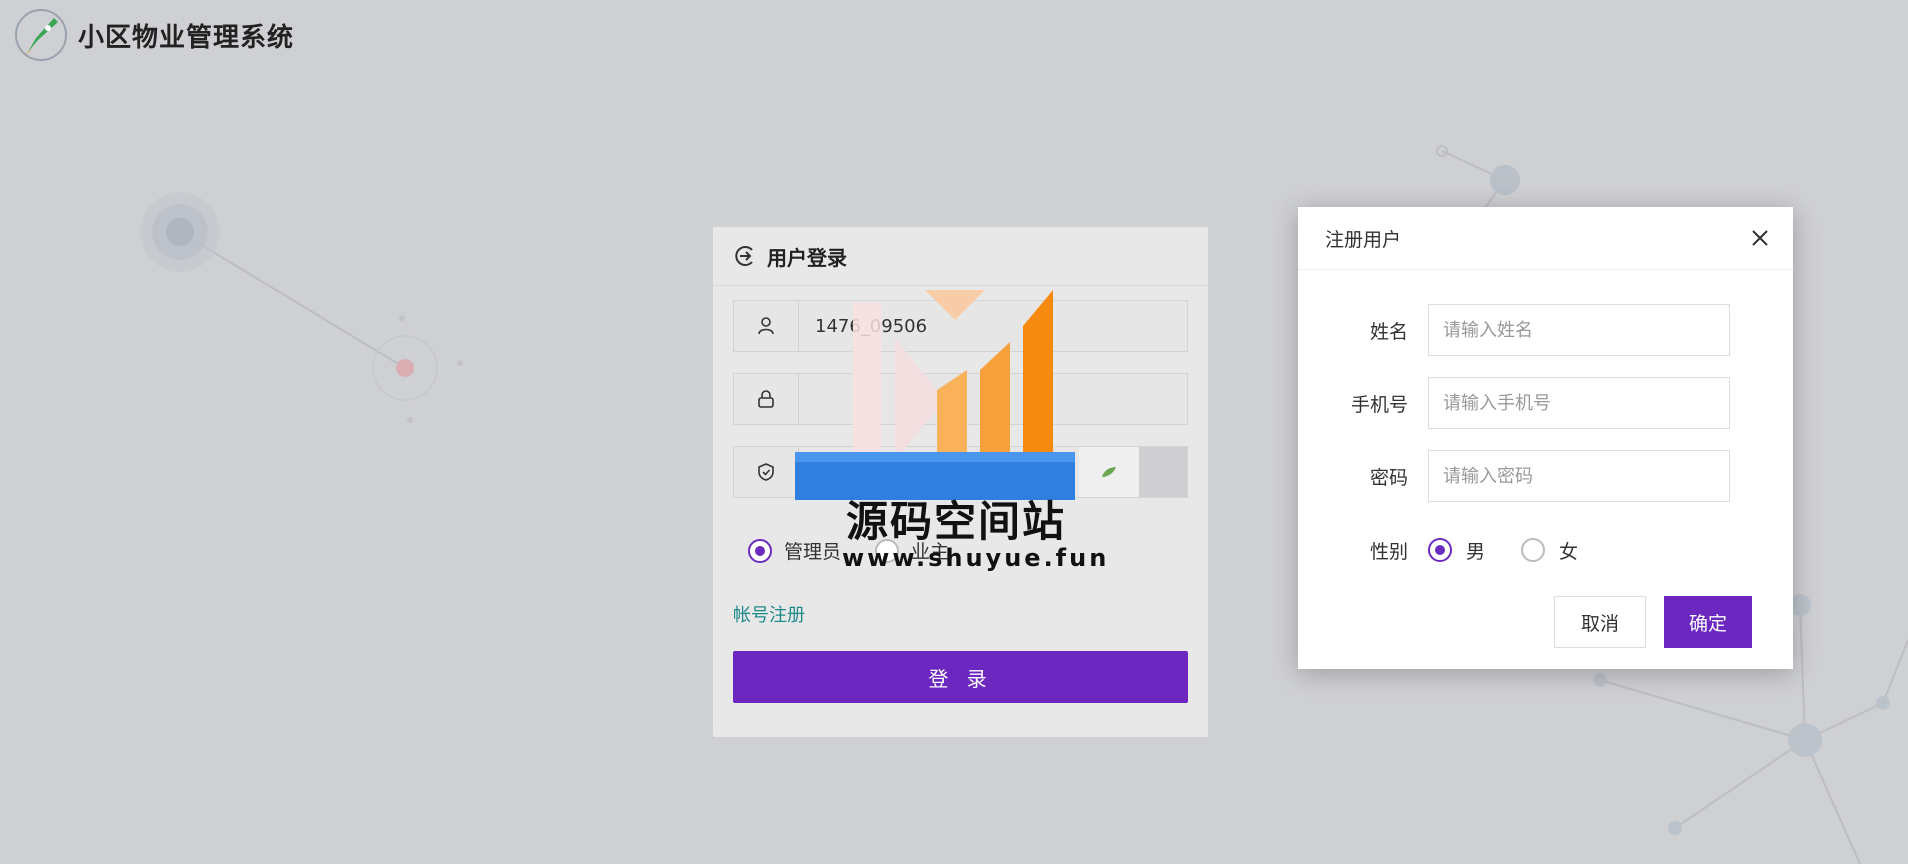 This screenshot has height=864, width=1908. What do you see at coordinates (1533, 550) in the screenshot?
I see `gender-radio-female` at bounding box center [1533, 550].